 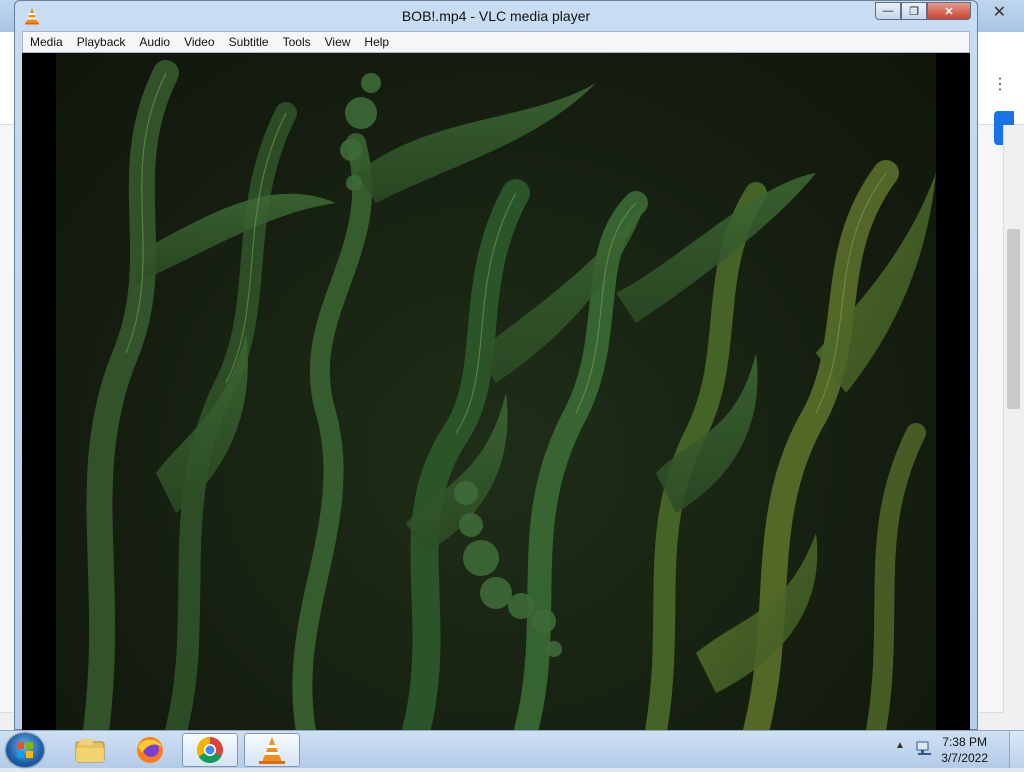 I want to click on menu-video: Video, so click(x=199, y=42).